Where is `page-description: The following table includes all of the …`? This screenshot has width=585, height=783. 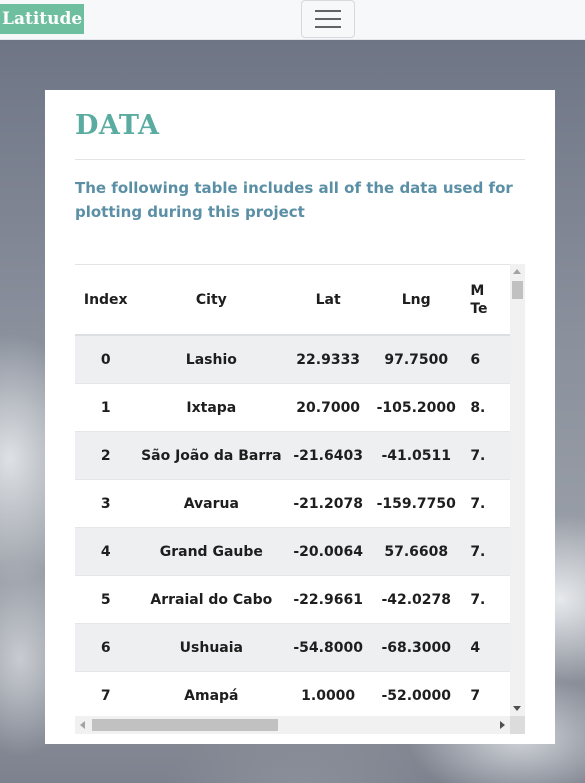
page-description: The following table includes all of the … is located at coordinates (294, 200).